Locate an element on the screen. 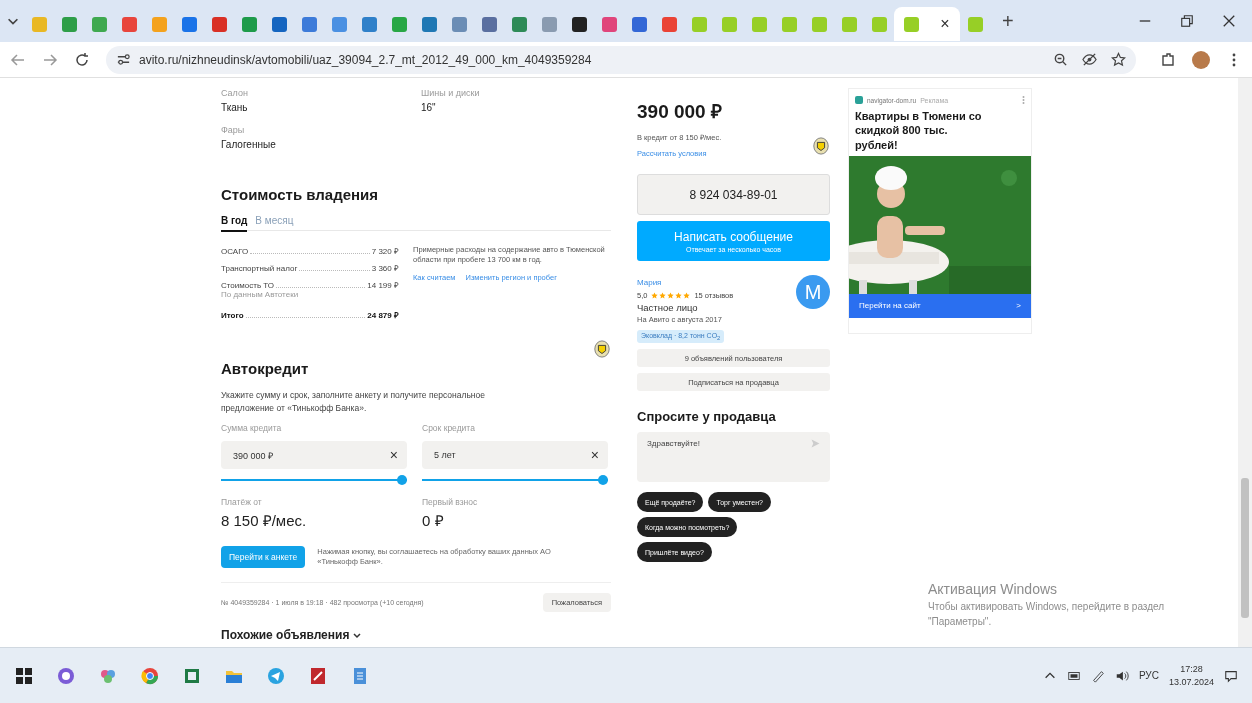  spec-value: Галогенные is located at coordinates (249, 144).